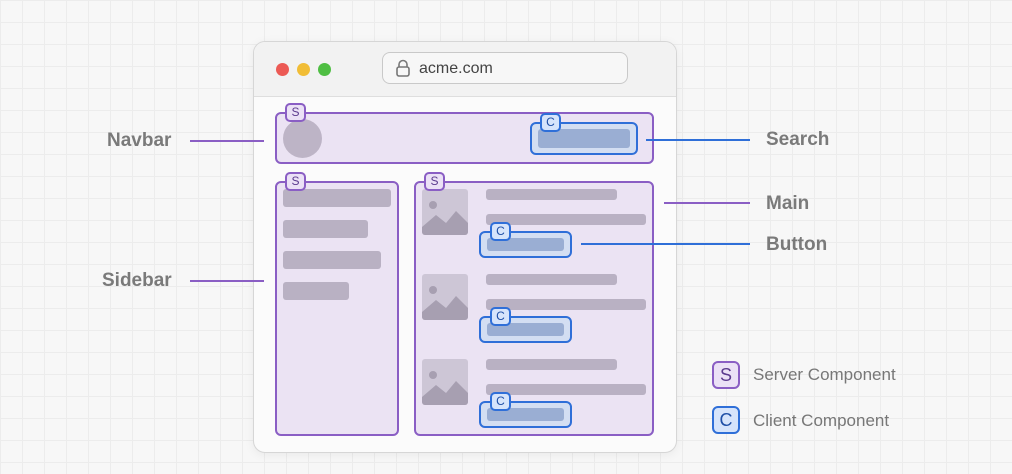 The image size is (1012, 474). Describe the element at coordinates (282, 69) in the screenshot. I see `close-dot-icon` at that location.